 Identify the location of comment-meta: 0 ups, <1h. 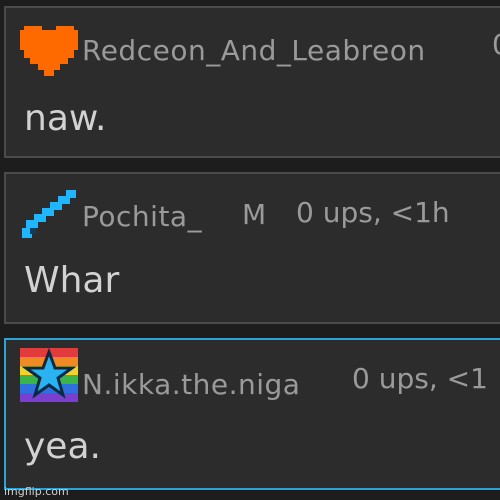
(373, 212).